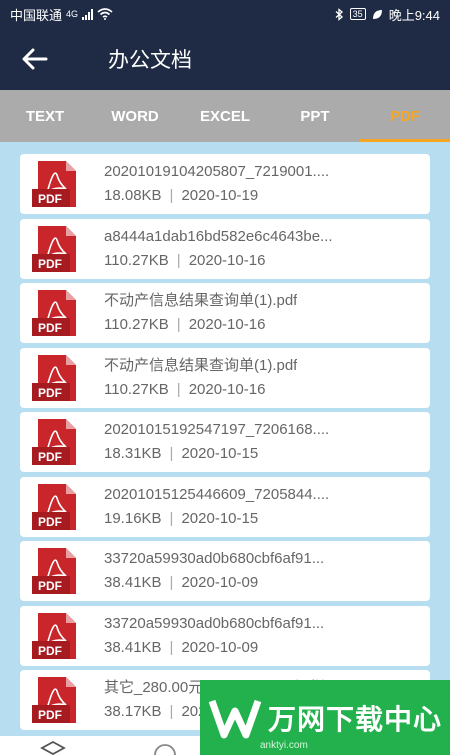  I want to click on arrow-left-icon, so click(35, 59).